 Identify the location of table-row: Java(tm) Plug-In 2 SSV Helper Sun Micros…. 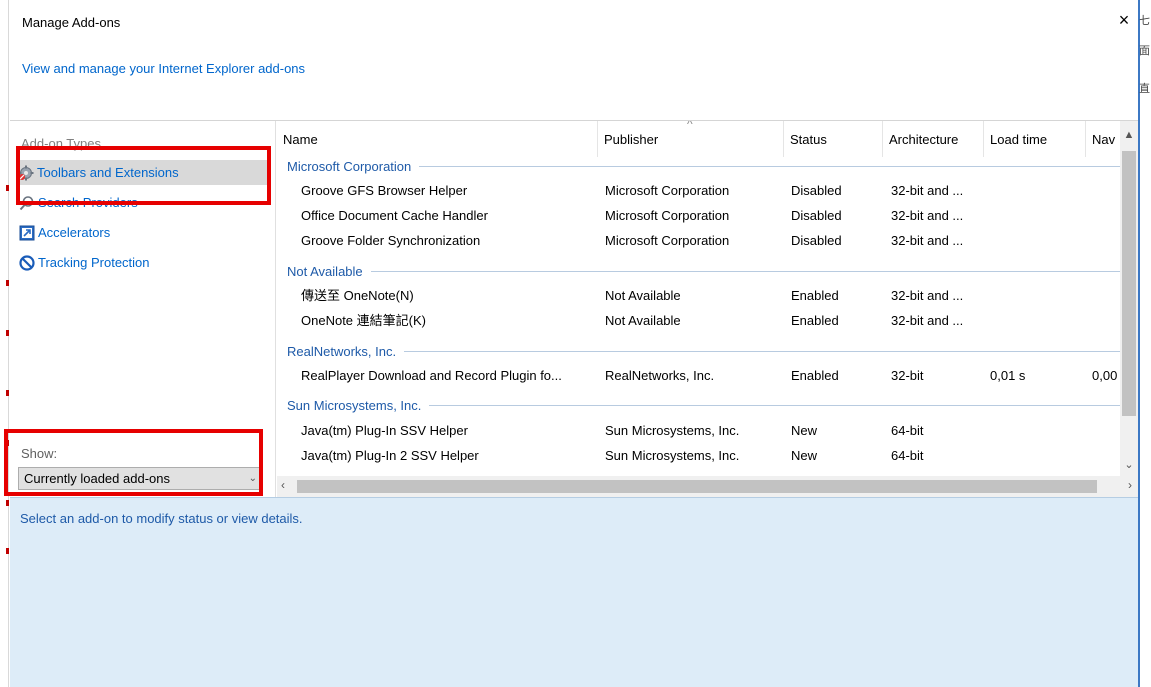
(698, 456).